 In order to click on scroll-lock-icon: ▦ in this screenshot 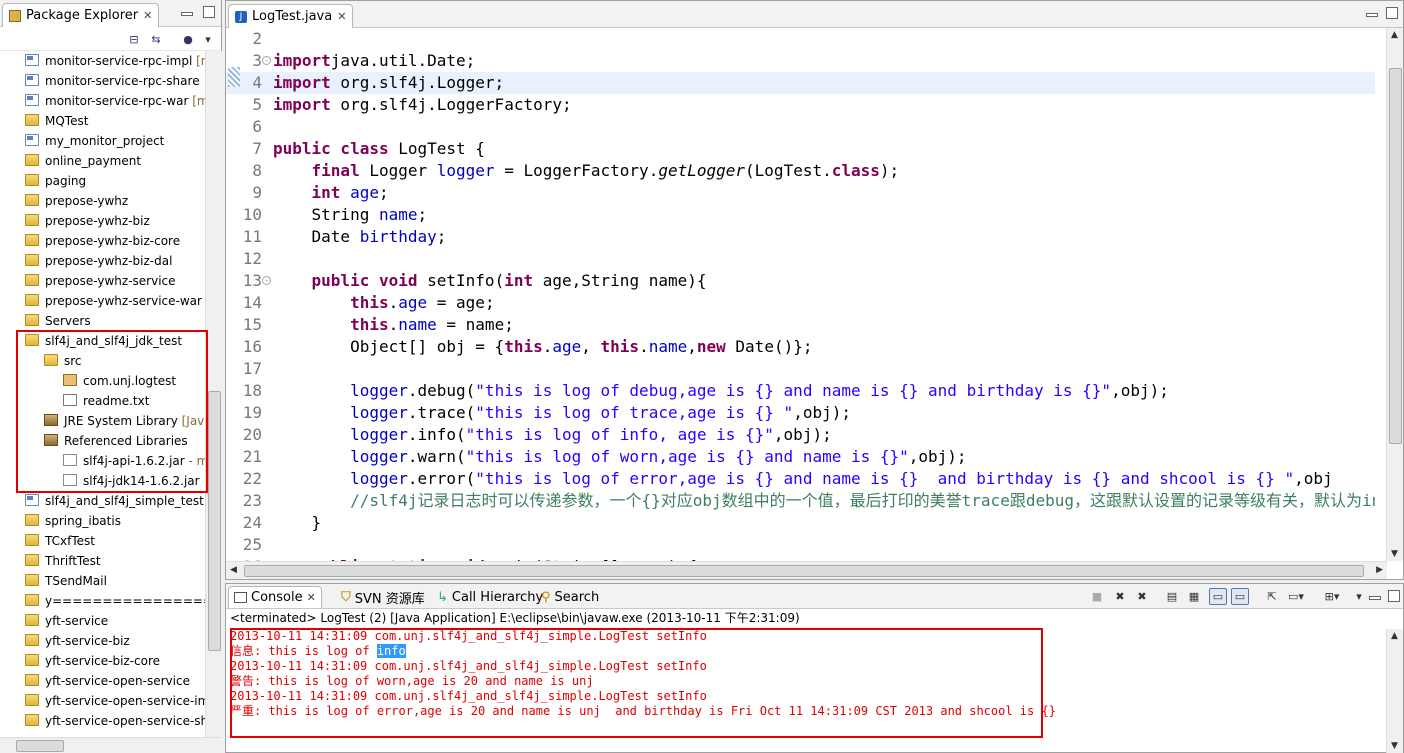, I will do `click(1194, 596)`.